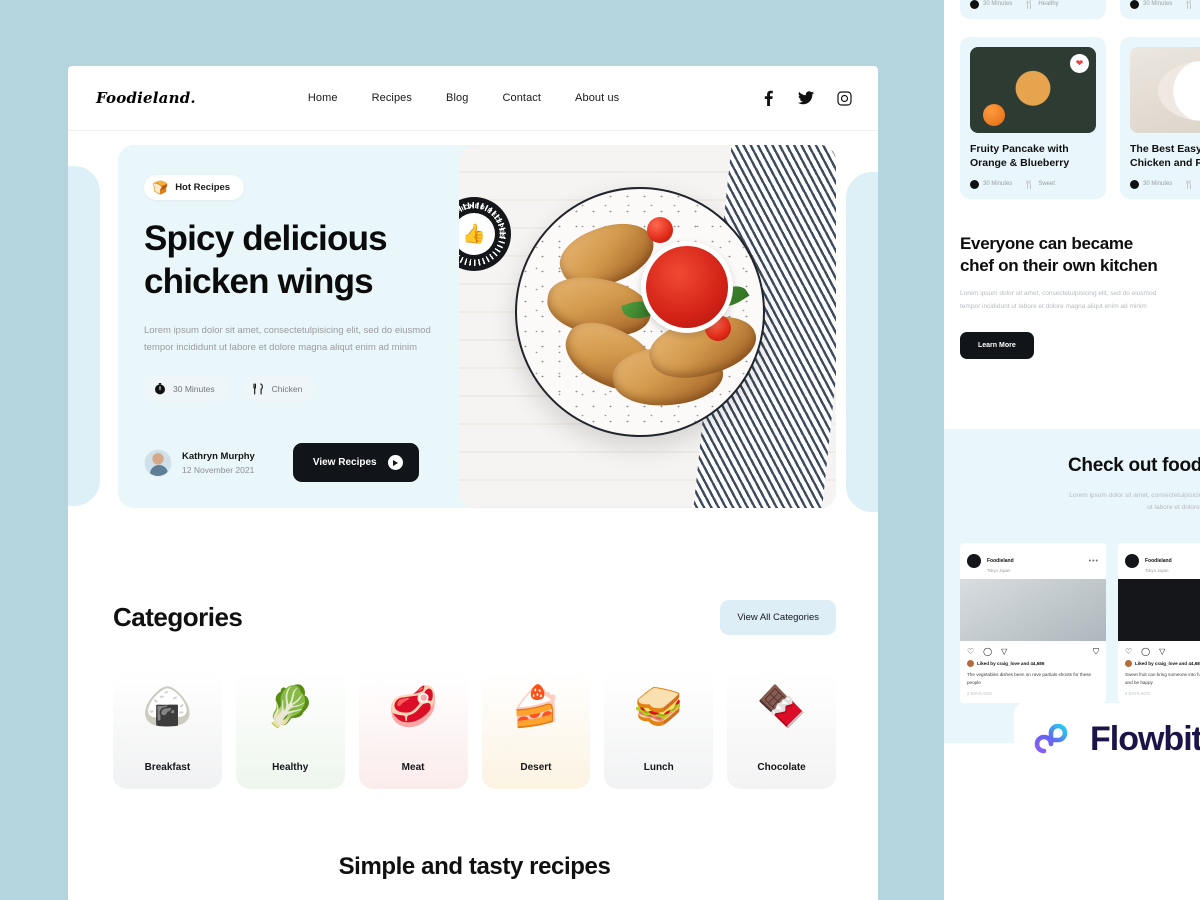 The height and width of the screenshot is (900, 1200). I want to click on flowbite-watermark: Flowbite, so click(1107, 739).